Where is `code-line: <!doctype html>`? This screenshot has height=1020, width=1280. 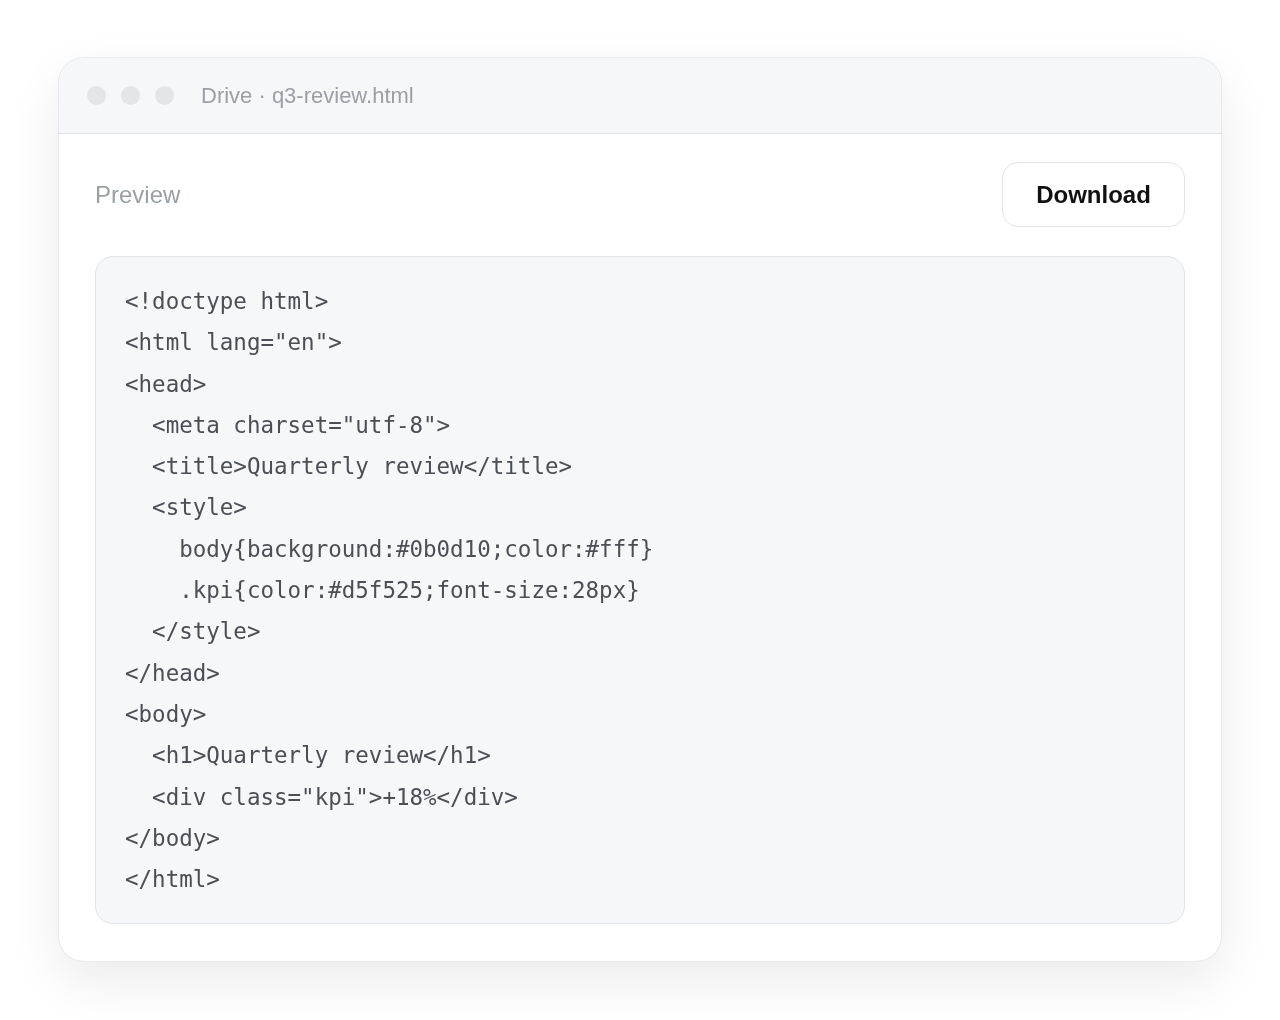
code-line: <!doctype html> is located at coordinates (227, 301).